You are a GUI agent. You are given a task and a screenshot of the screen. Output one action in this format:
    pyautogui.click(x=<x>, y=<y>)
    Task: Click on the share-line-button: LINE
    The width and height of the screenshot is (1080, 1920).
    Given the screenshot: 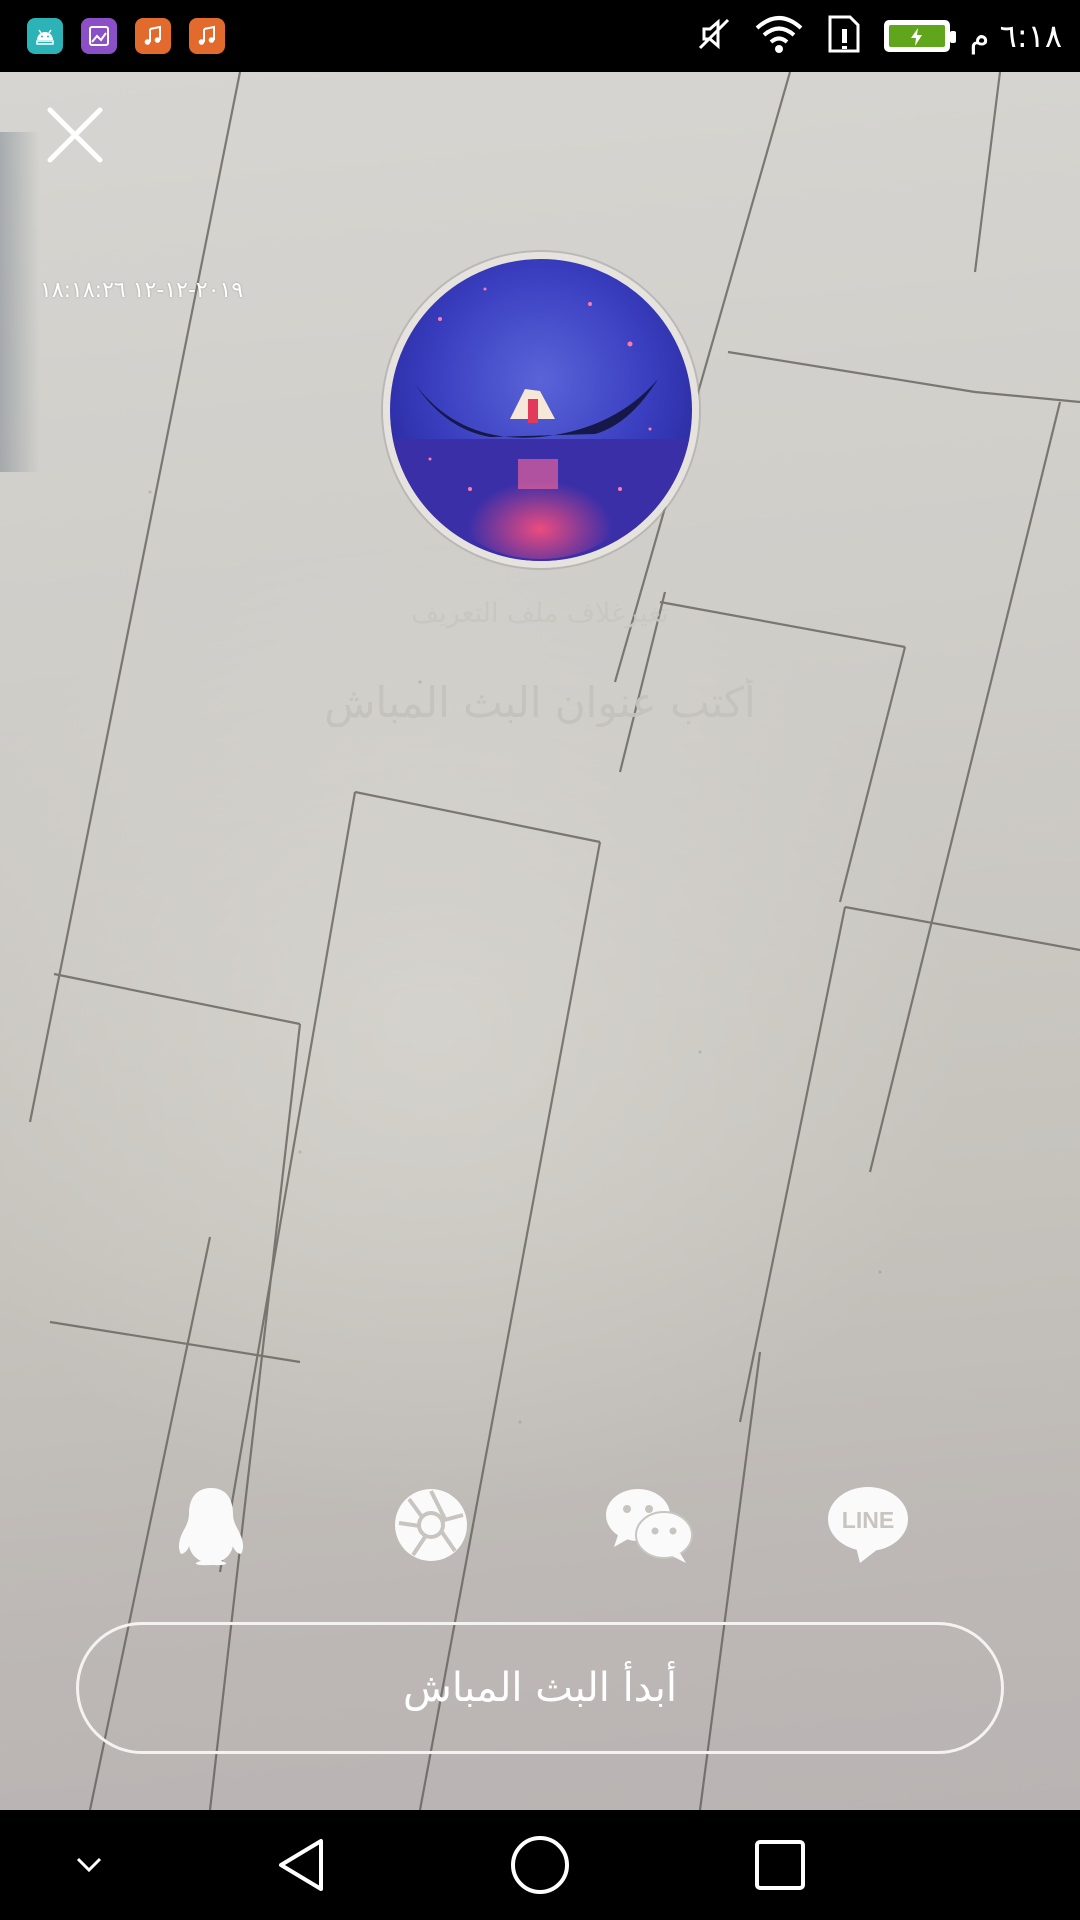 What is the action you would take?
    pyautogui.click(x=868, y=1525)
    